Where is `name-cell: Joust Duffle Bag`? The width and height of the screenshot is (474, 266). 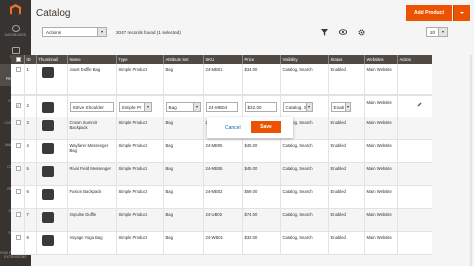
name-cell: Joust Duffle Bag is located at coordinates (92, 79).